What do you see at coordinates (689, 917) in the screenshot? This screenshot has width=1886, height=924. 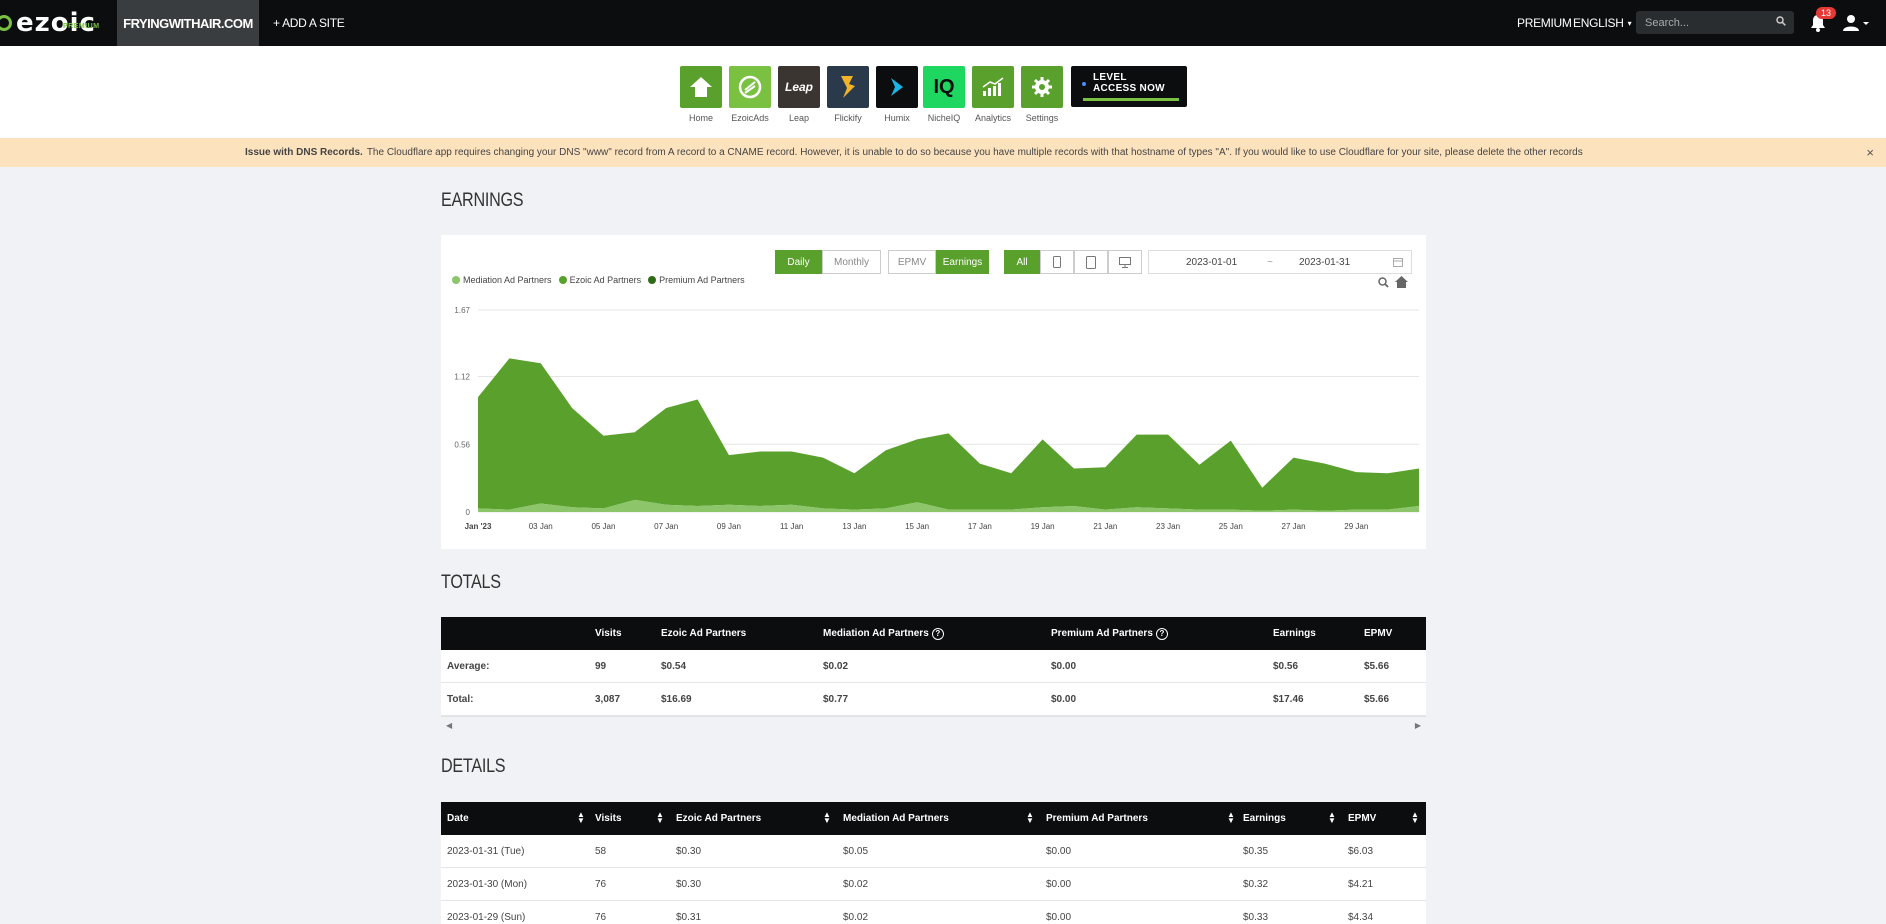 I see `cell: $0.31` at bounding box center [689, 917].